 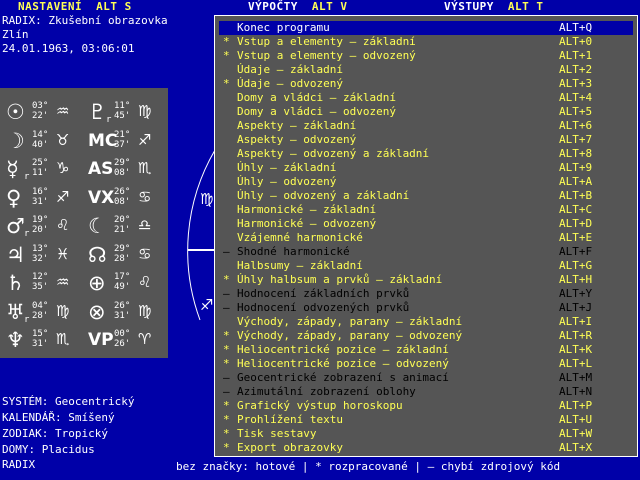 What do you see at coordinates (426, 112) in the screenshot?
I see `menu-item-6: Domy a vládci – odvozený ALT+5` at bounding box center [426, 112].